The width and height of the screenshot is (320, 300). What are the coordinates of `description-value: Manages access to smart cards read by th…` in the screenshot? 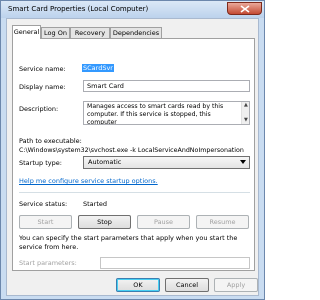 It's located at (155, 114).